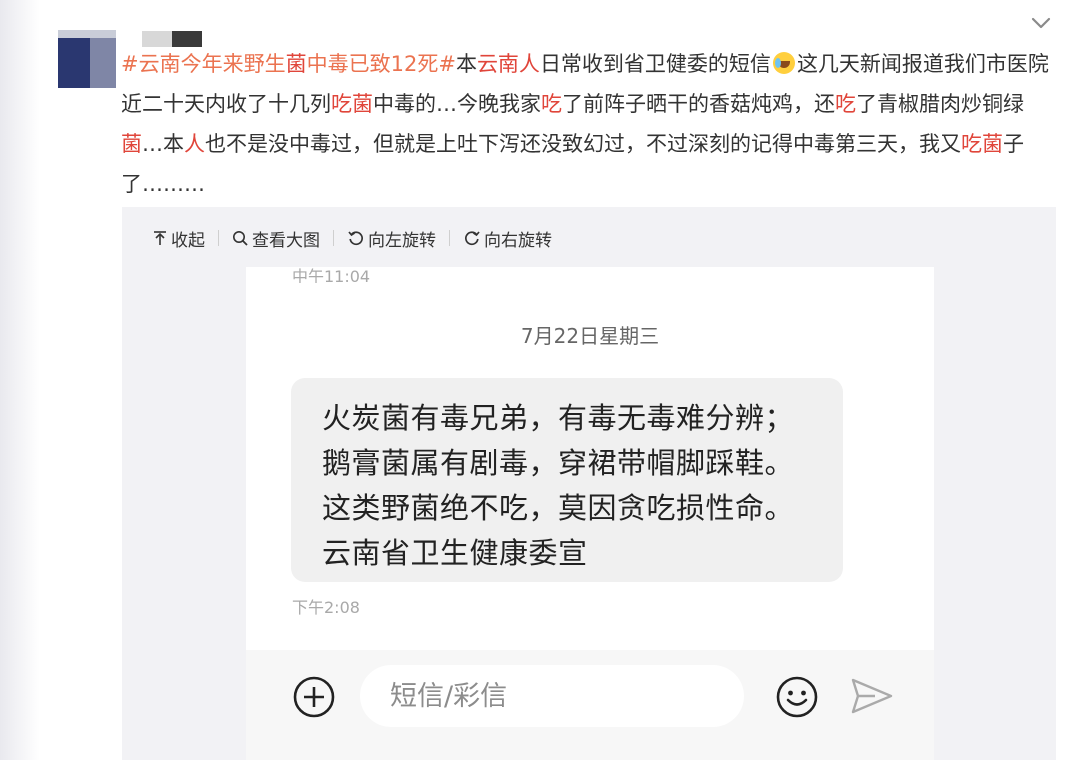 This screenshot has height=760, width=1080. I want to click on topic-tag-link: #云南, so click(151, 64).